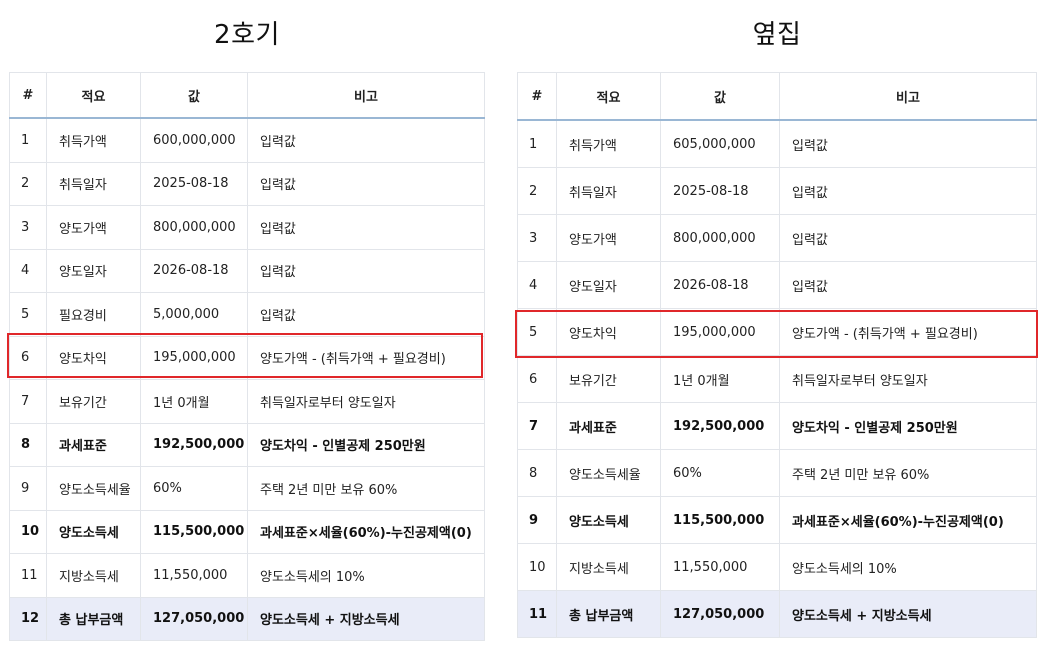 The width and height of the screenshot is (1046, 649). What do you see at coordinates (537, 191) in the screenshot?
I see `row-number: 2` at bounding box center [537, 191].